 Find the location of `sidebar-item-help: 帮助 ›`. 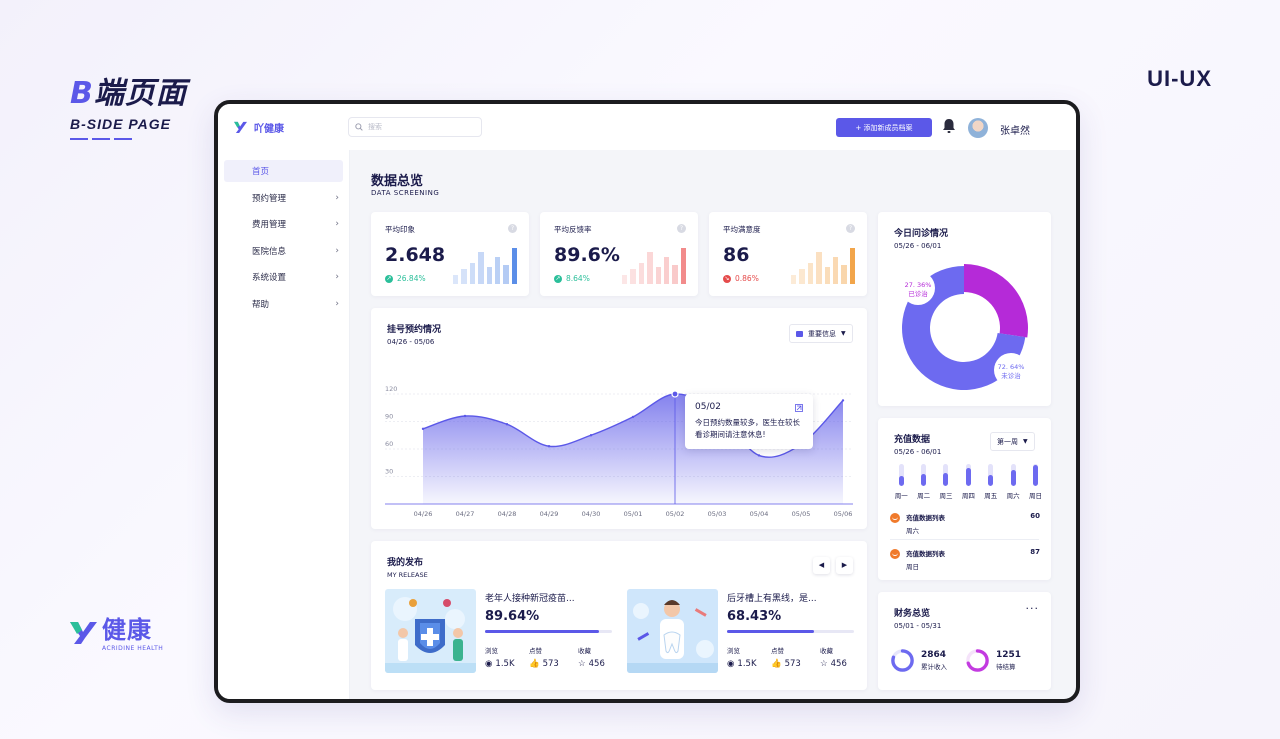

sidebar-item-help: 帮助 › is located at coordinates (283, 304).